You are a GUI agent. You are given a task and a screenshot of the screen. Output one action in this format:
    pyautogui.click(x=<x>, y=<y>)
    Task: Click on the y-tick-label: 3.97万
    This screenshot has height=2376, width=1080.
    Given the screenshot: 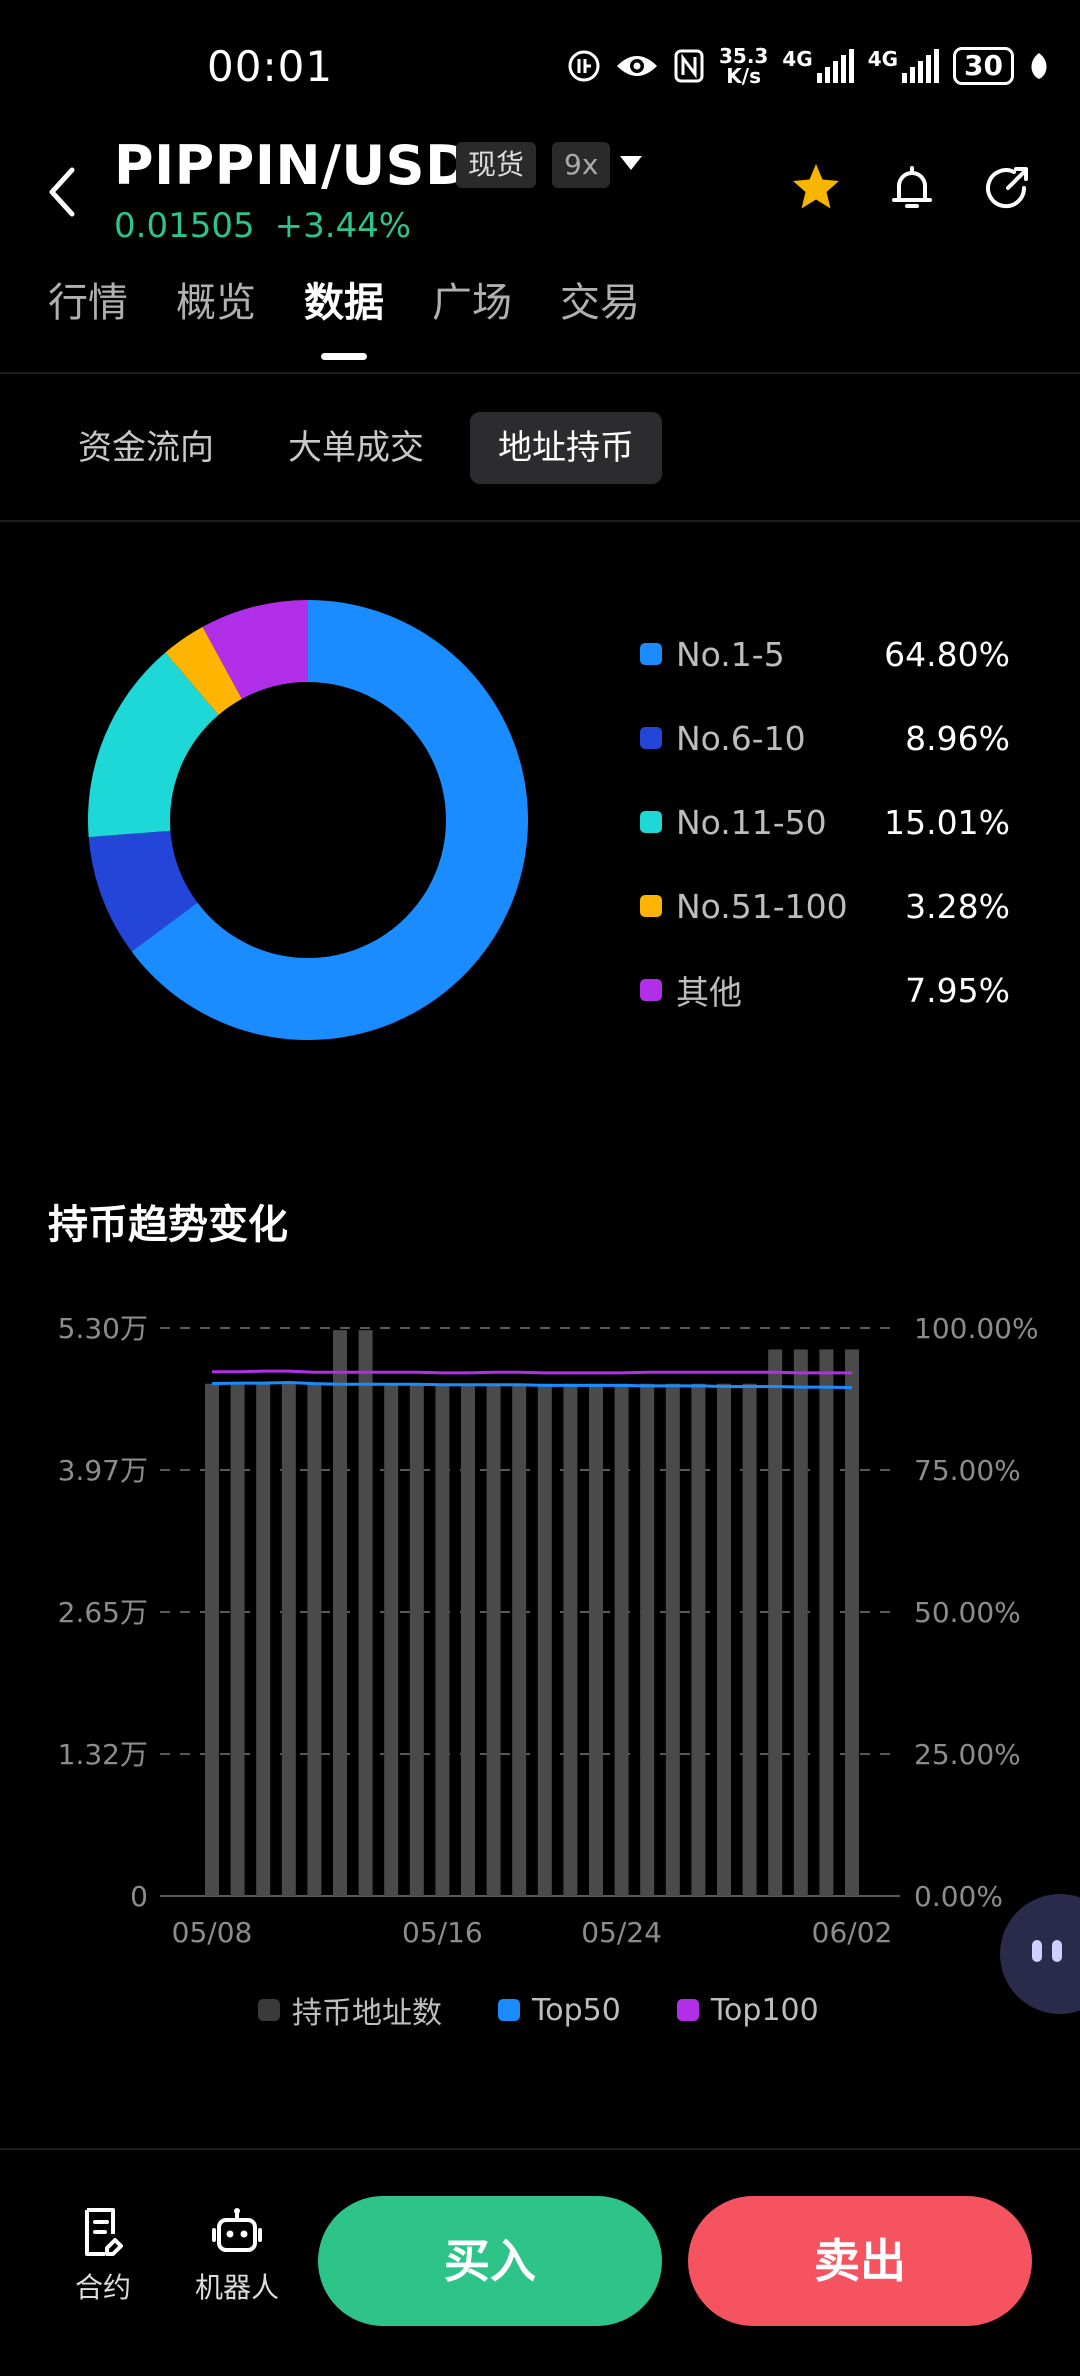 What is the action you would take?
    pyautogui.click(x=103, y=1470)
    